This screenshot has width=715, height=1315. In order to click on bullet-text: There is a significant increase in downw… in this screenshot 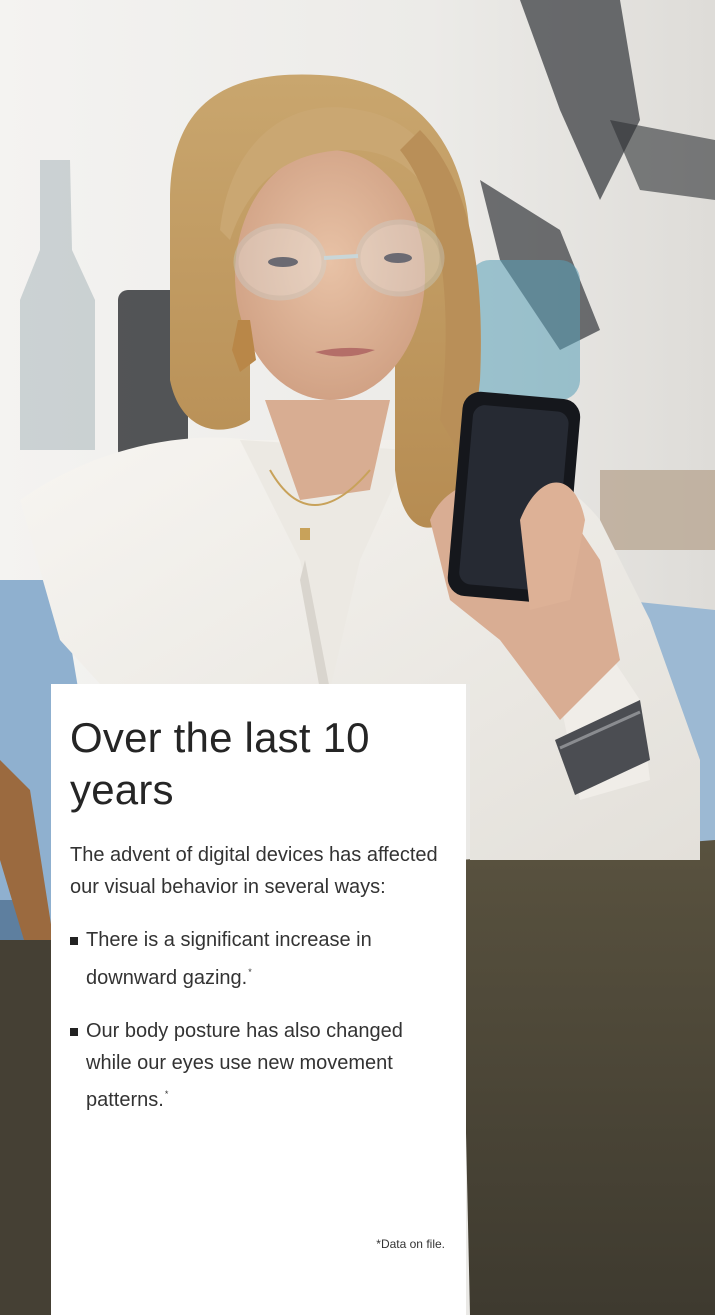, I will do `click(229, 959)`.